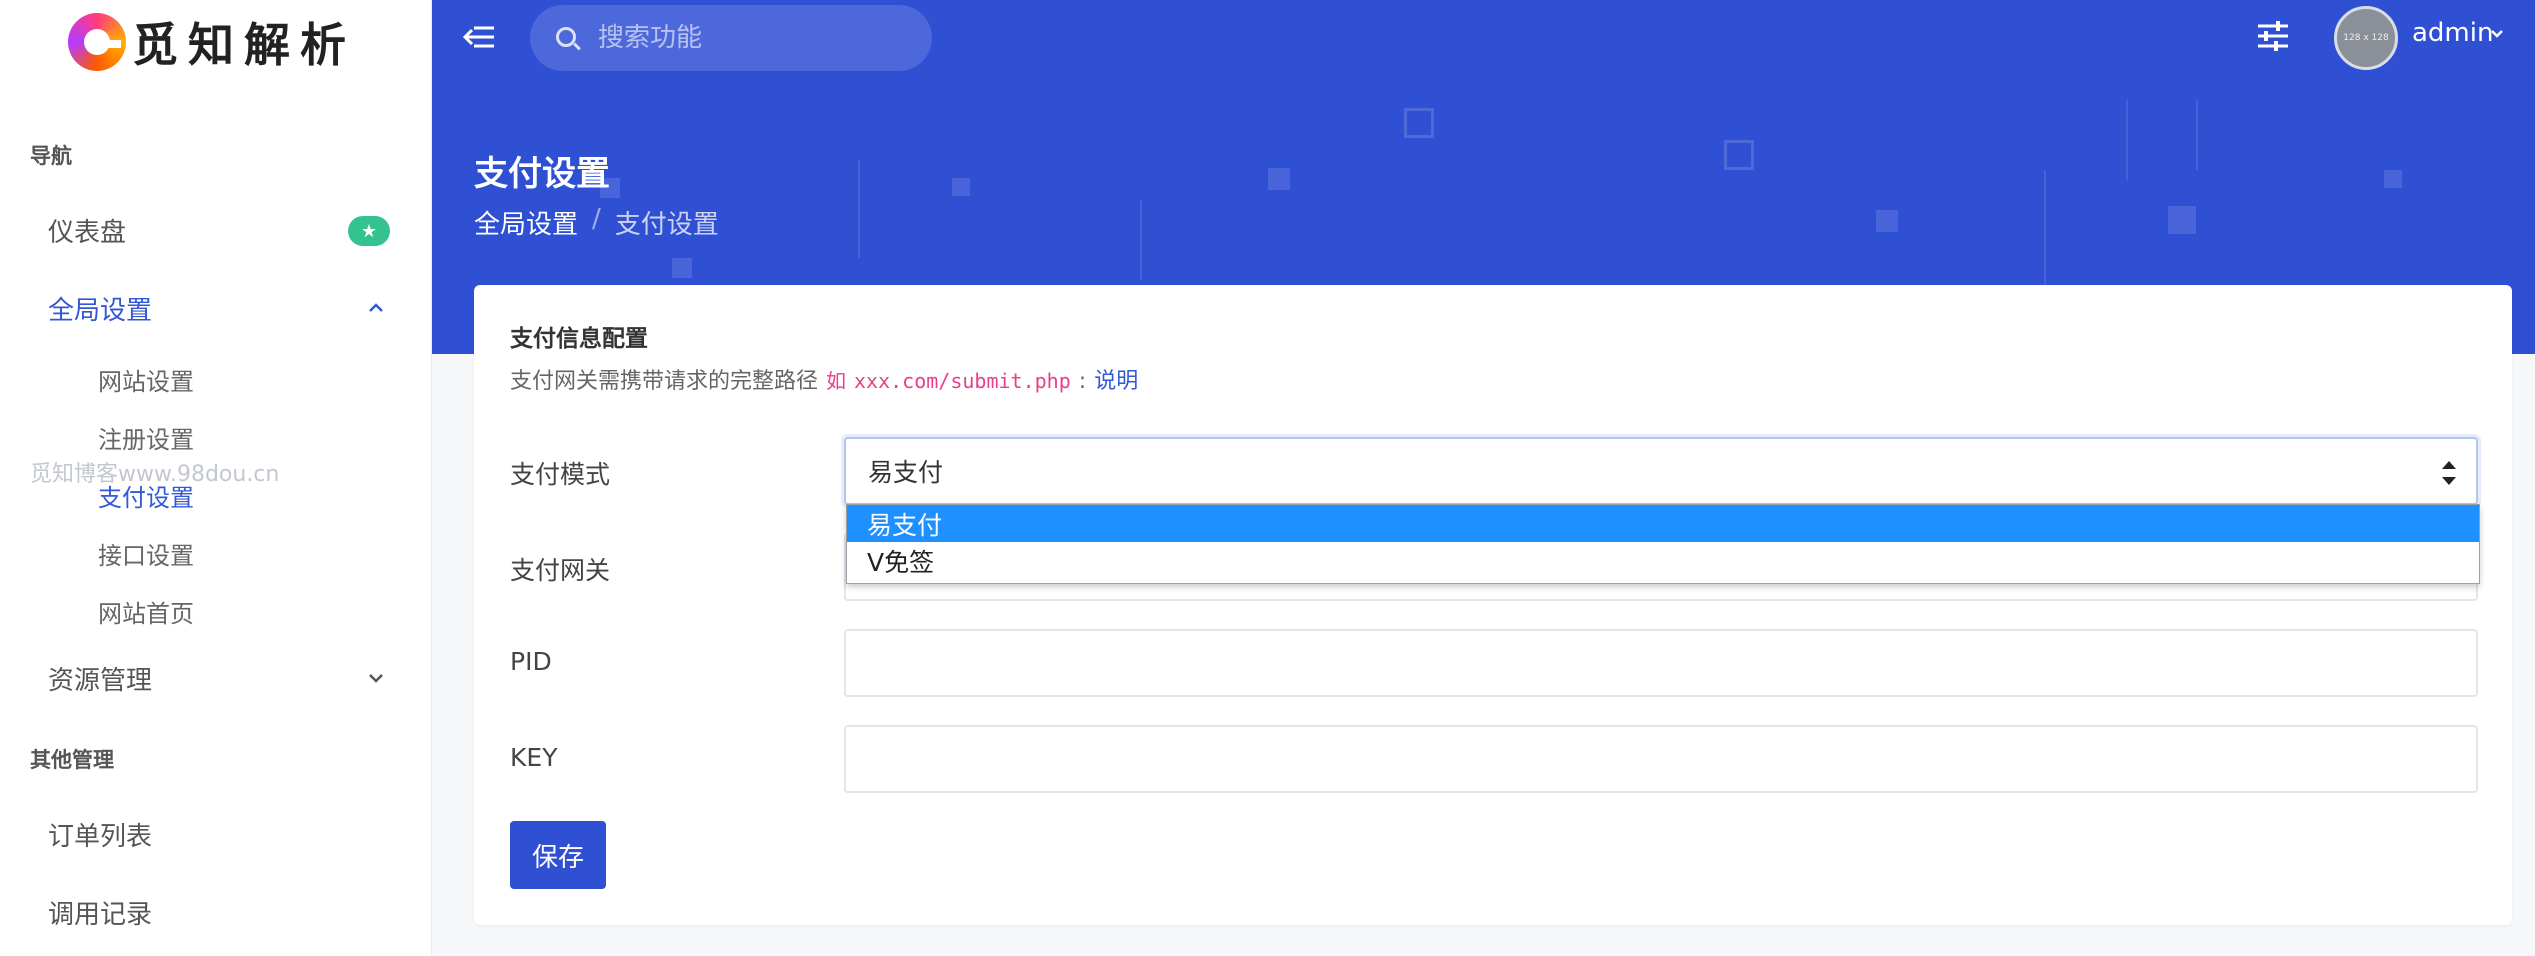 This screenshot has width=2535, height=956. I want to click on card-description: 支付网关需携带请求的完整路径 如 xxx.com/submit.php : 说明, so click(824, 379).